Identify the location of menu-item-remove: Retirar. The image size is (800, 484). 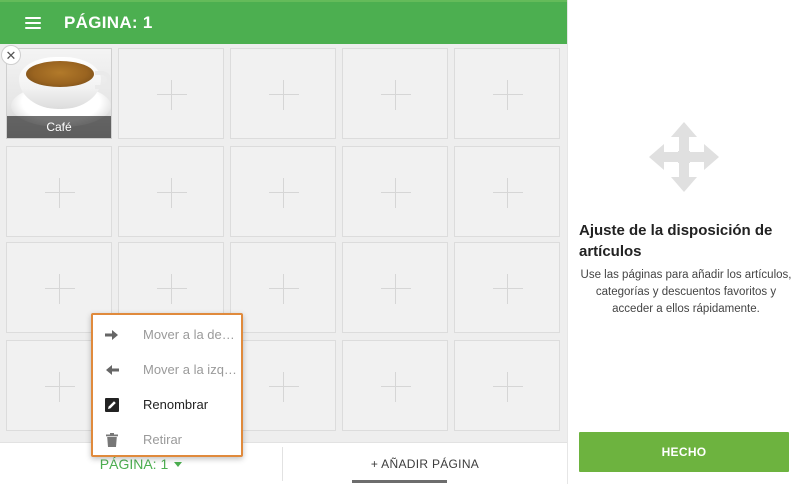
(167, 439).